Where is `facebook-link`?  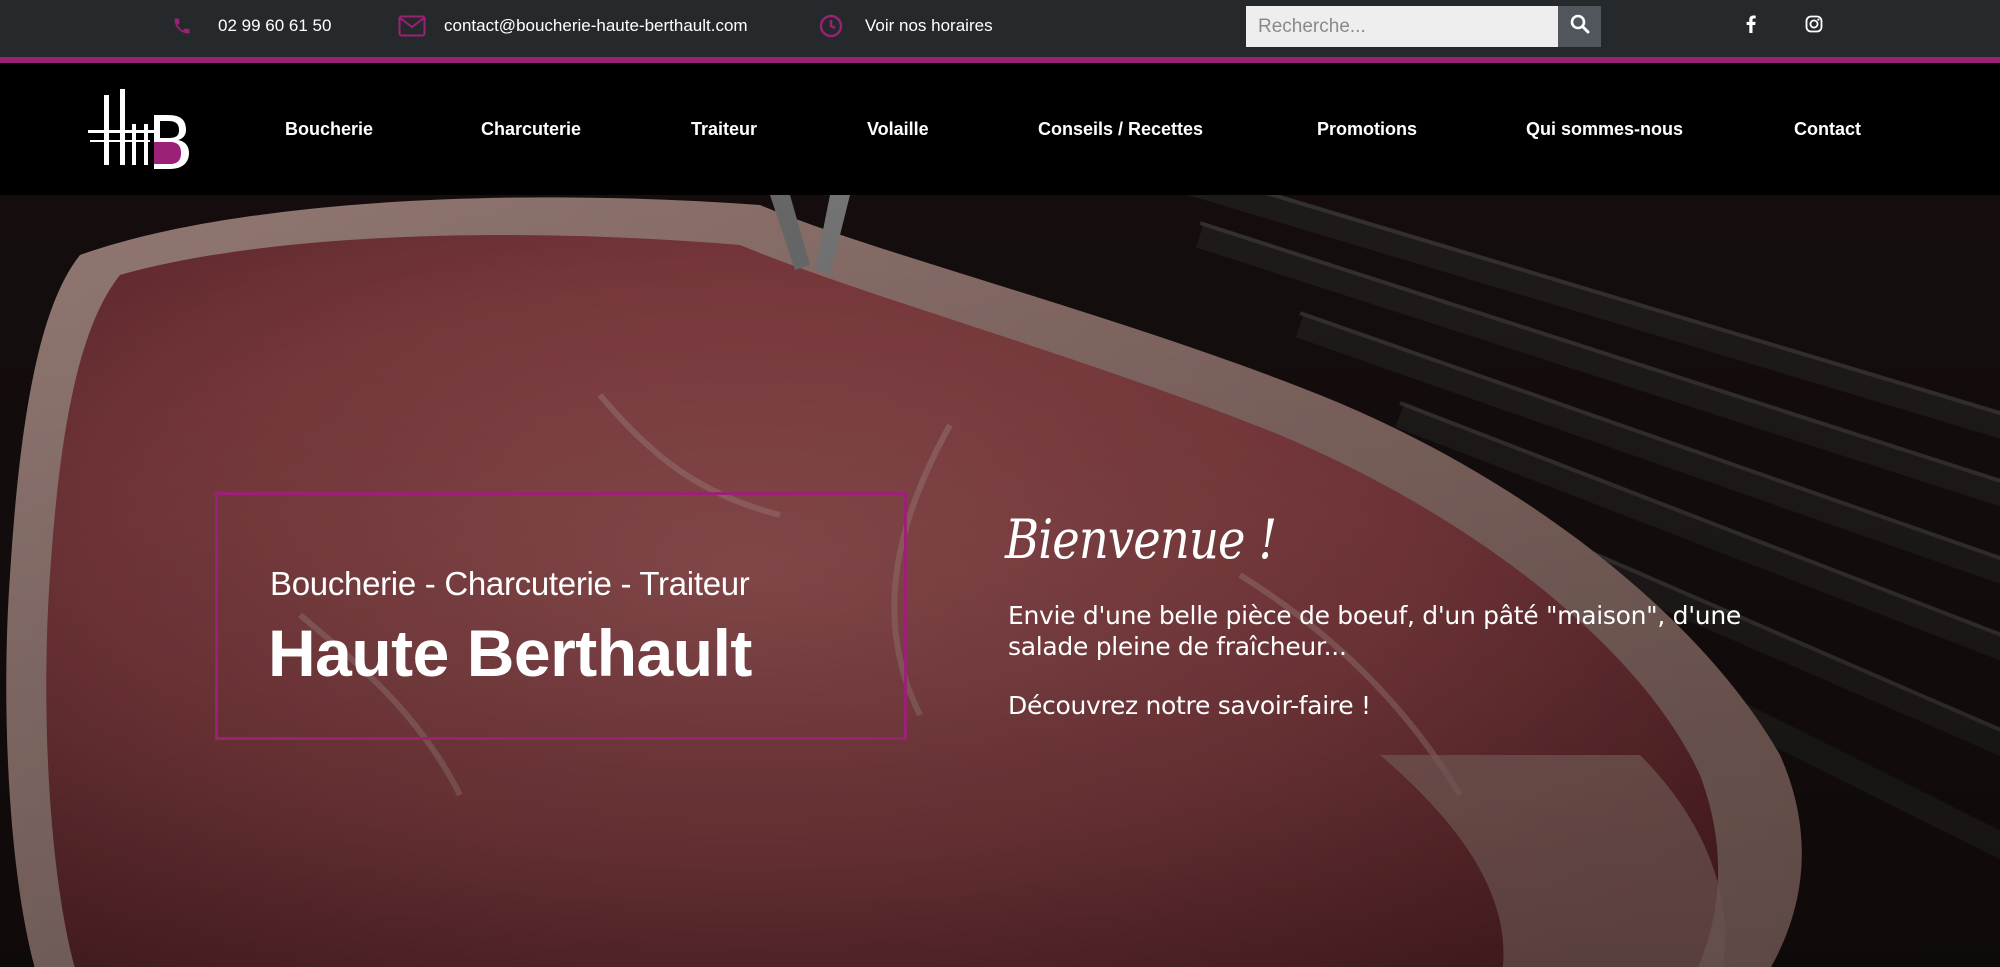 facebook-link is located at coordinates (1751, 26).